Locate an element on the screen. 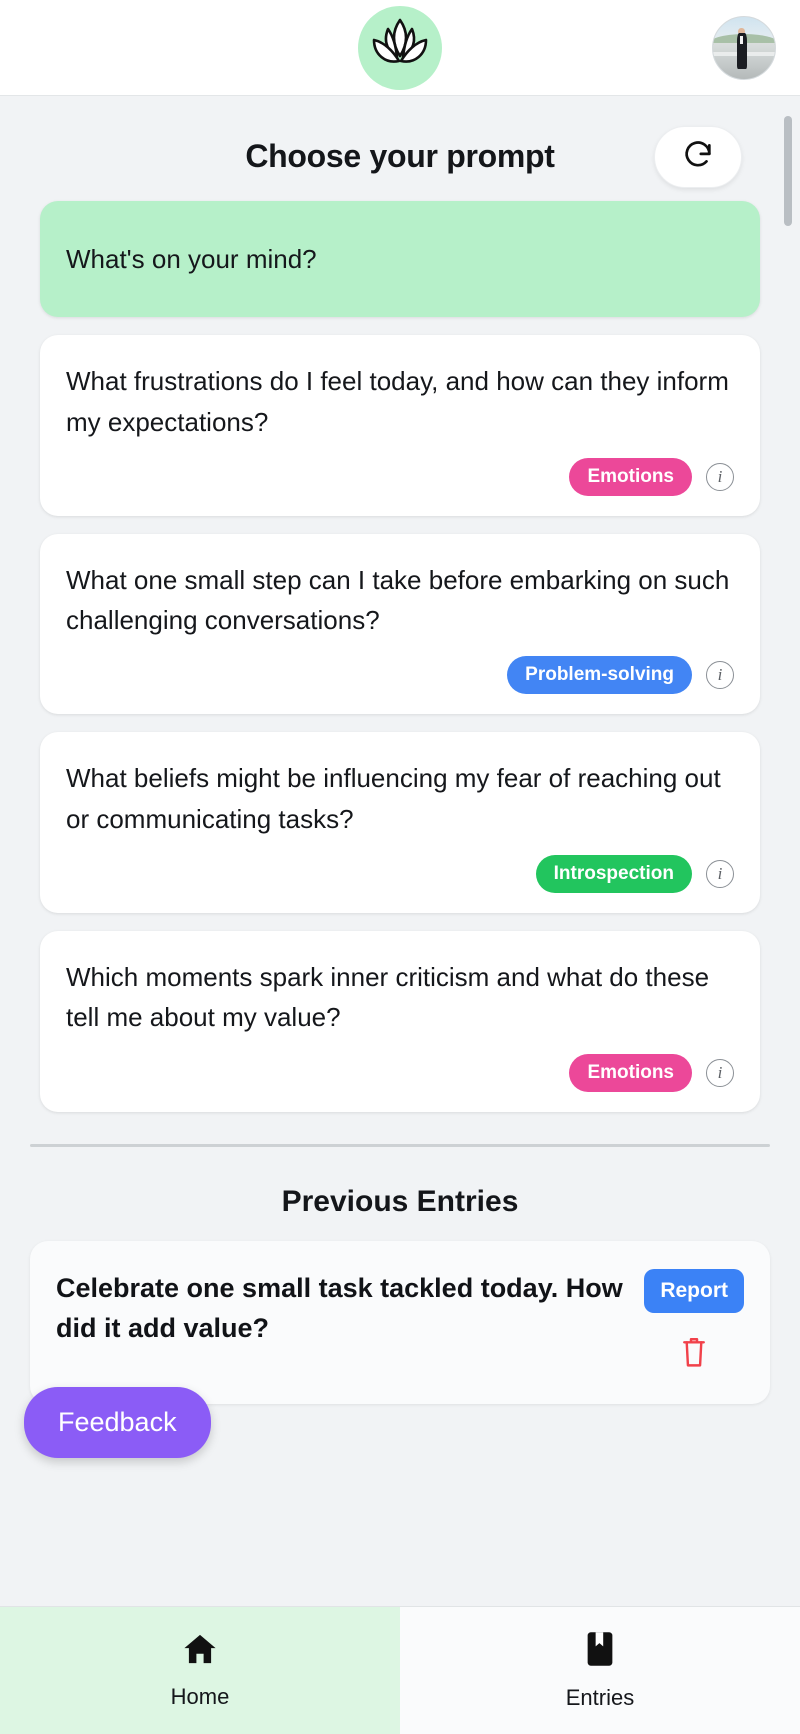 This screenshot has height=1734, width=800. trash-icon is located at coordinates (694, 1354).